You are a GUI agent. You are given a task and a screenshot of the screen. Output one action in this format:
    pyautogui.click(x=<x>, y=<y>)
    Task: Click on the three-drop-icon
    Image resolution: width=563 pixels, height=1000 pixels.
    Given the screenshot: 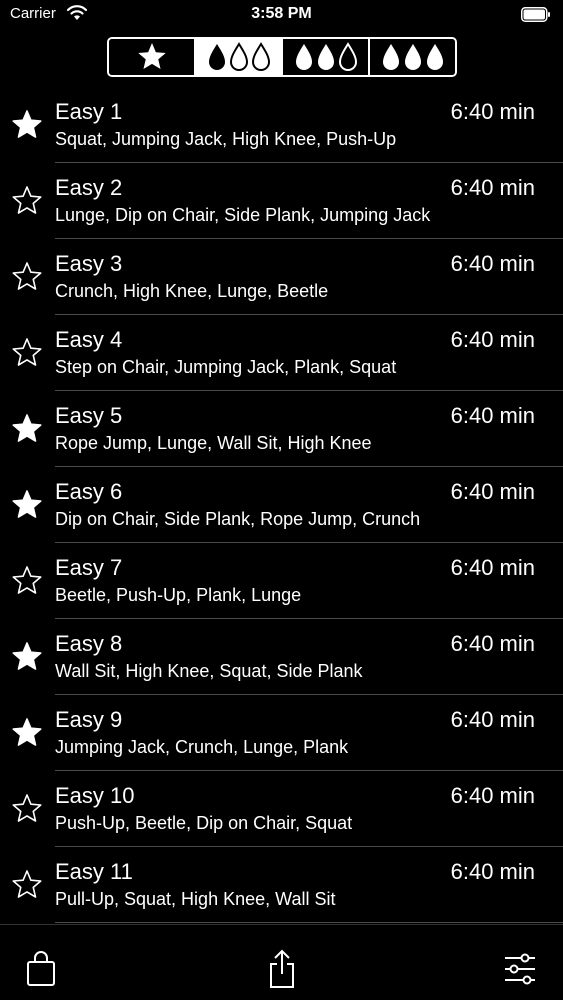 What is the action you would take?
    pyautogui.click(x=412, y=57)
    